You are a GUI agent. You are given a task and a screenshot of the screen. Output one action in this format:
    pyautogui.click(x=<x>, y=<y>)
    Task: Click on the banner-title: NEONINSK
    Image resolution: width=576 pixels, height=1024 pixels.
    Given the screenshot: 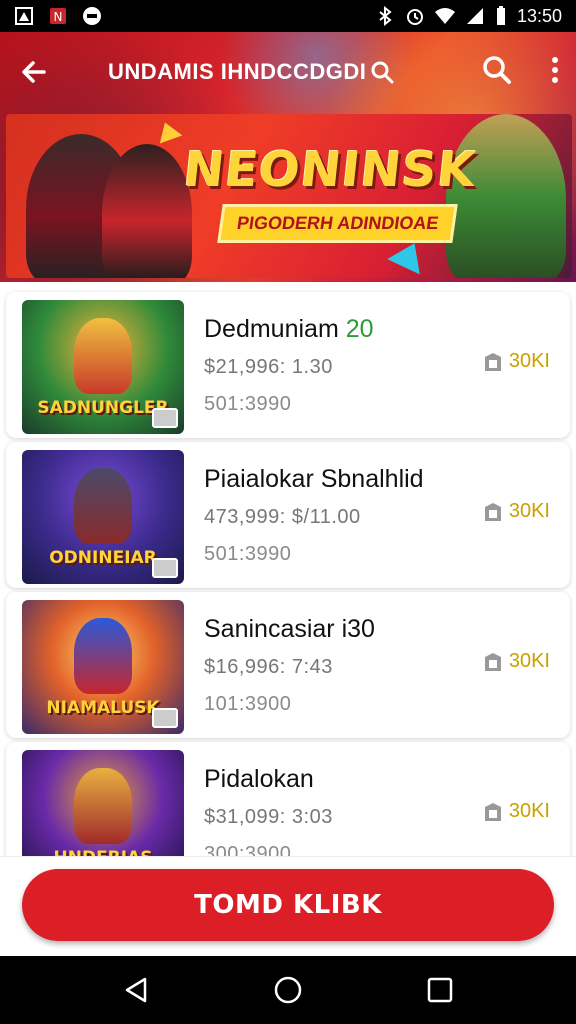 What is the action you would take?
    pyautogui.click(x=330, y=170)
    